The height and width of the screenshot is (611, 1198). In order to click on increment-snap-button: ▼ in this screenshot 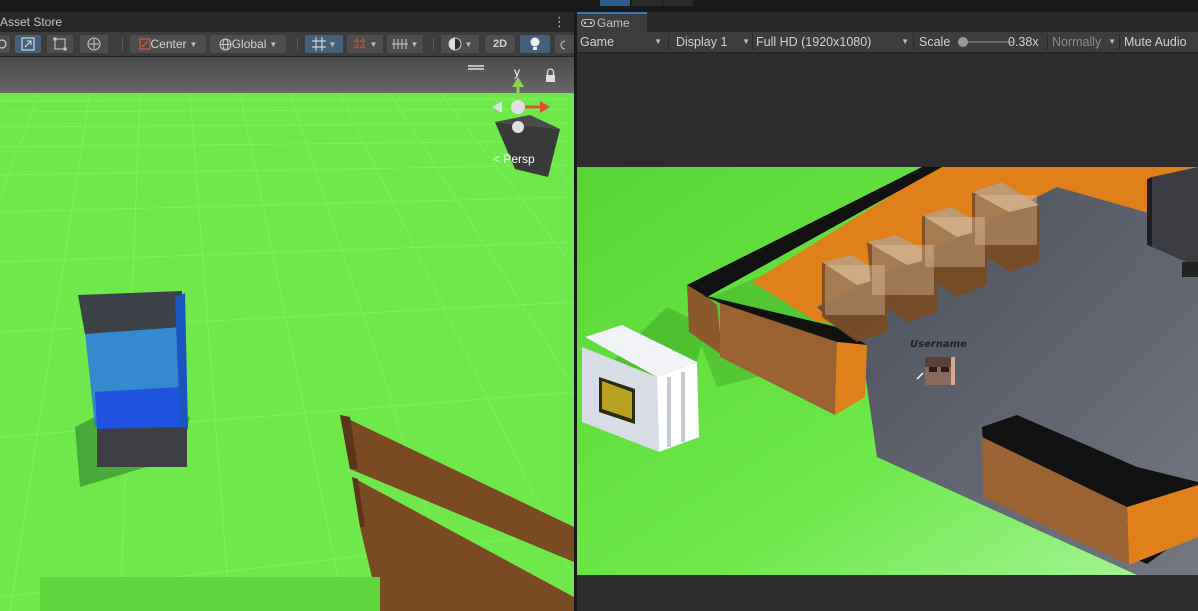, I will do `click(365, 44)`.